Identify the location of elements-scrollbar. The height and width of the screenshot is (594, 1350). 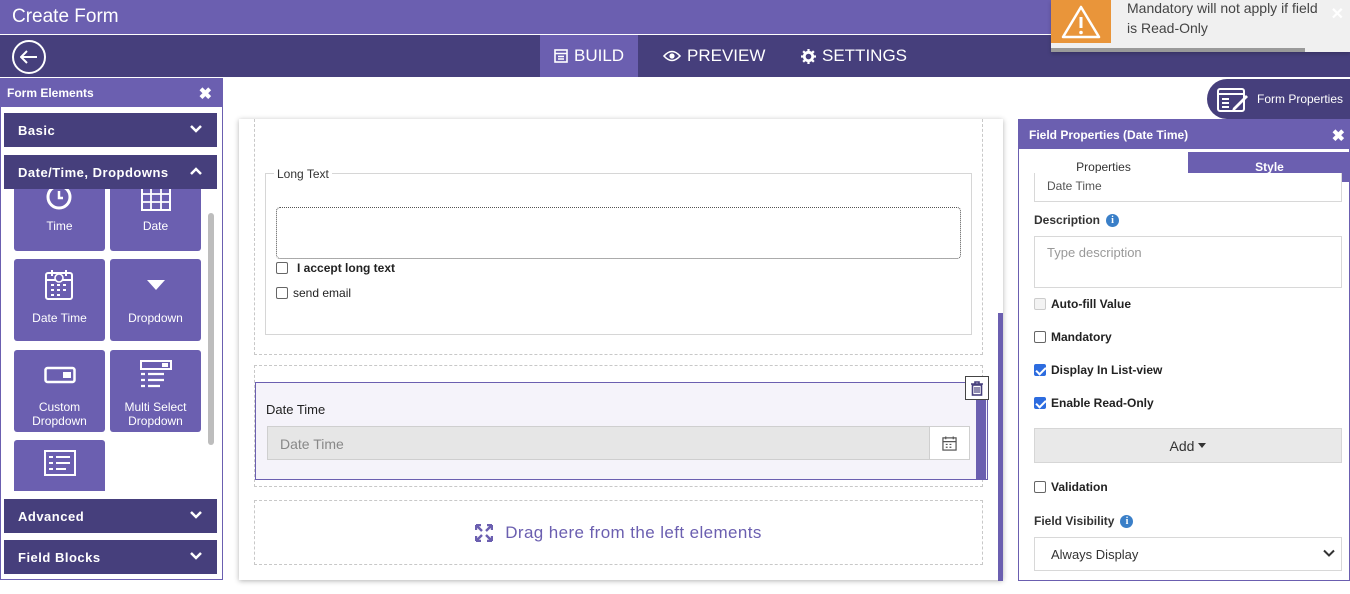
(211, 329).